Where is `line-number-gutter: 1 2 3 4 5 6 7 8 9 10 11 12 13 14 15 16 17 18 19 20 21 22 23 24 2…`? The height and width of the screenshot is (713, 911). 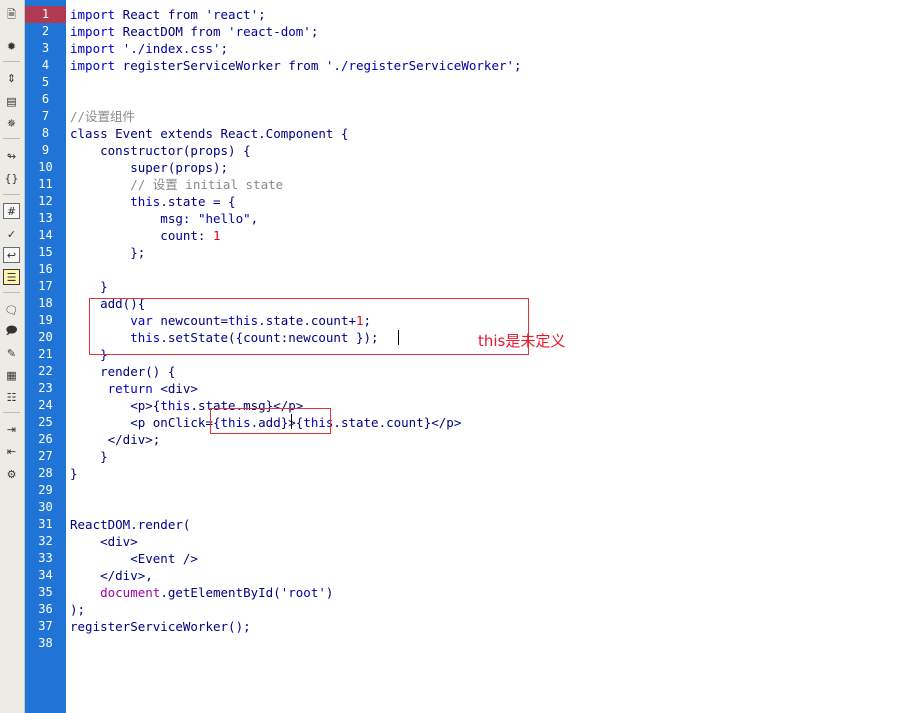
line-number-gutter: 1 2 3 4 5 6 7 8 9 10 11 12 13 14 15 16 17 18 19 20 21 22 23 24 2… is located at coordinates (45, 356).